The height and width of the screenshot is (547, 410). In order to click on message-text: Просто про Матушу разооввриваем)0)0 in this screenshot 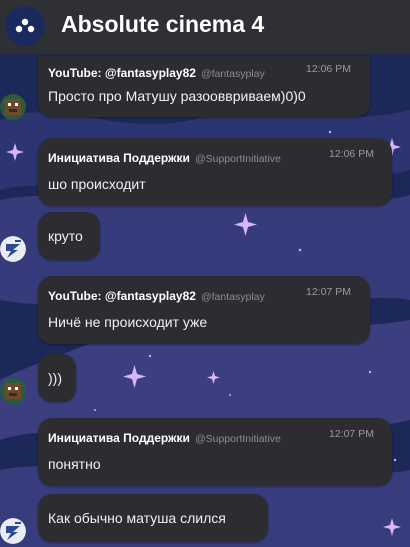, I will do `click(177, 96)`.